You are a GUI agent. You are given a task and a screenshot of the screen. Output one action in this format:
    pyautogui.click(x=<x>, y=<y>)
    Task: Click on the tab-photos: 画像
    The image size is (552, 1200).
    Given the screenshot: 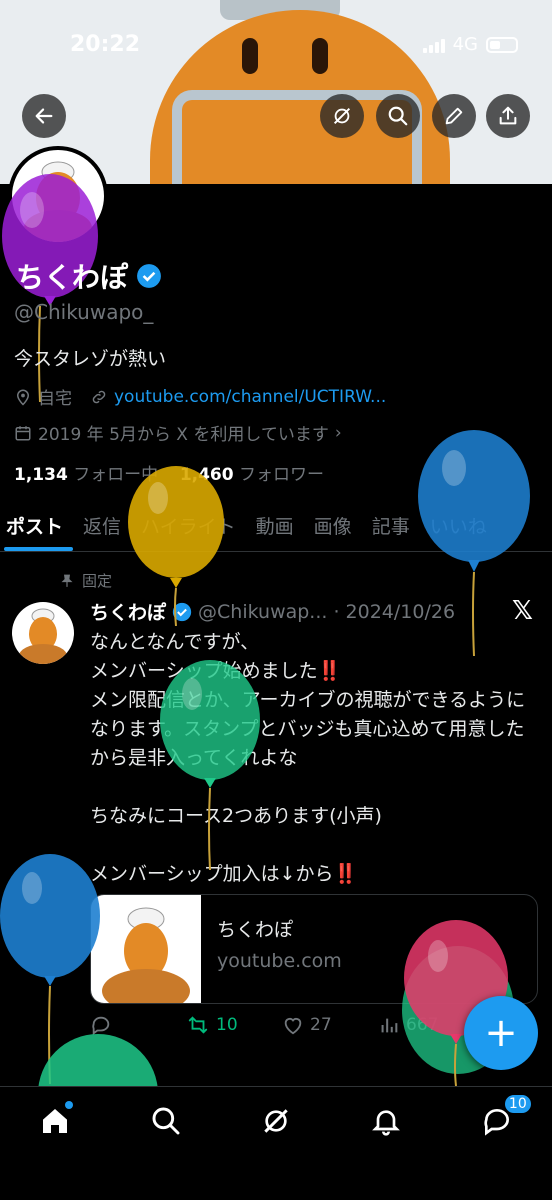 What is the action you would take?
    pyautogui.click(x=333, y=525)
    